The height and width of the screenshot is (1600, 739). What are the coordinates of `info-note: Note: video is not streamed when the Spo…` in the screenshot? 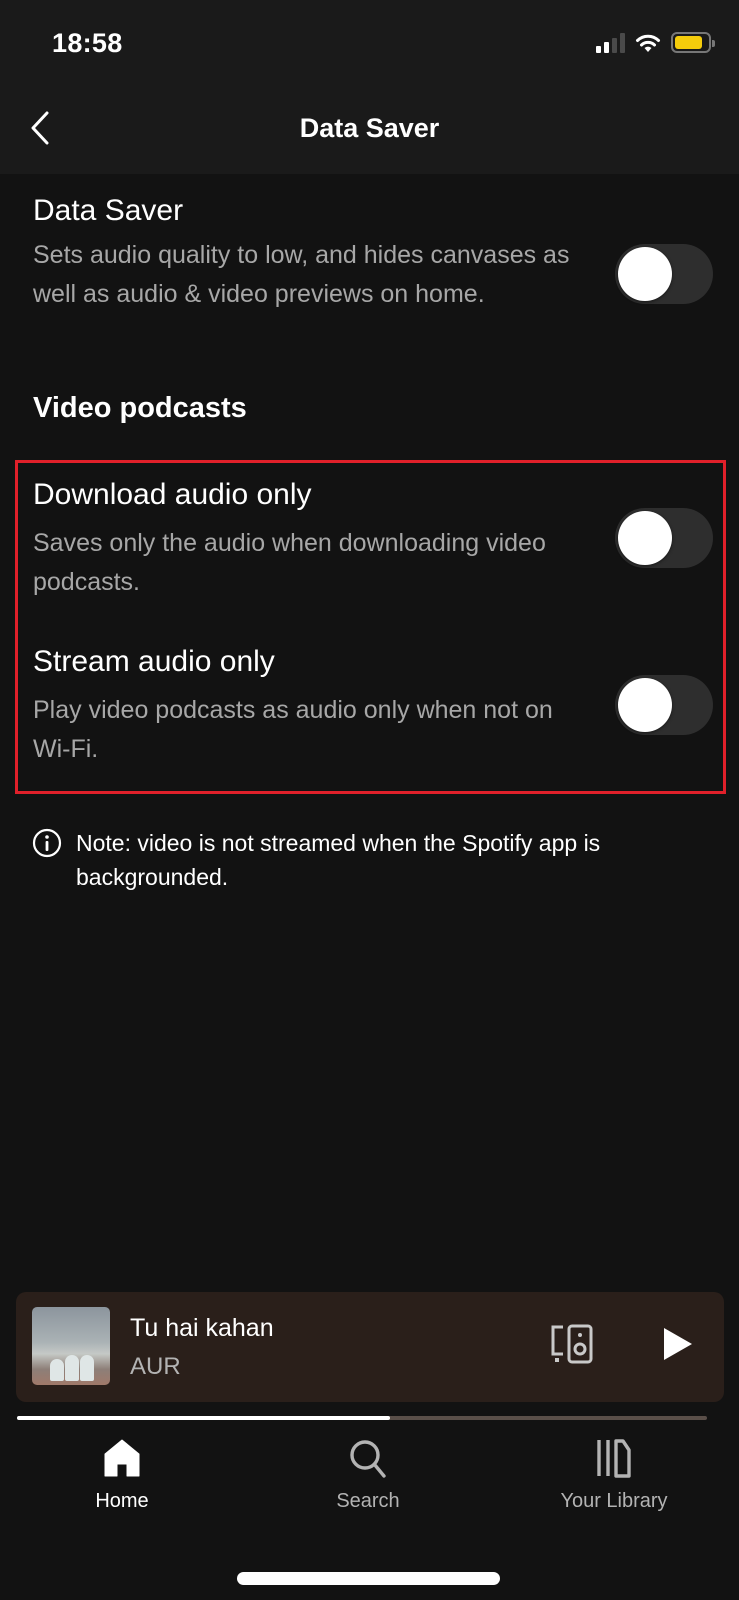 It's located at (372, 860).